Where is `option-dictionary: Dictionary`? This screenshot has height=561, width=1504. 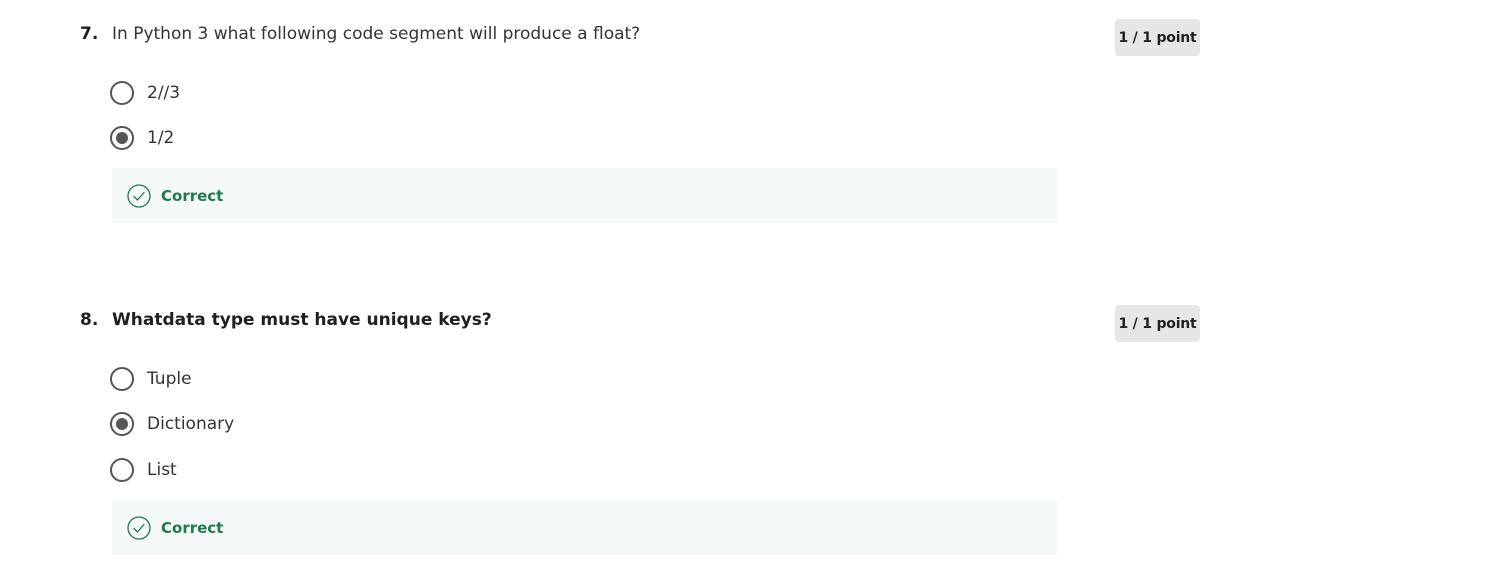 option-dictionary: Dictionary is located at coordinates (172, 424).